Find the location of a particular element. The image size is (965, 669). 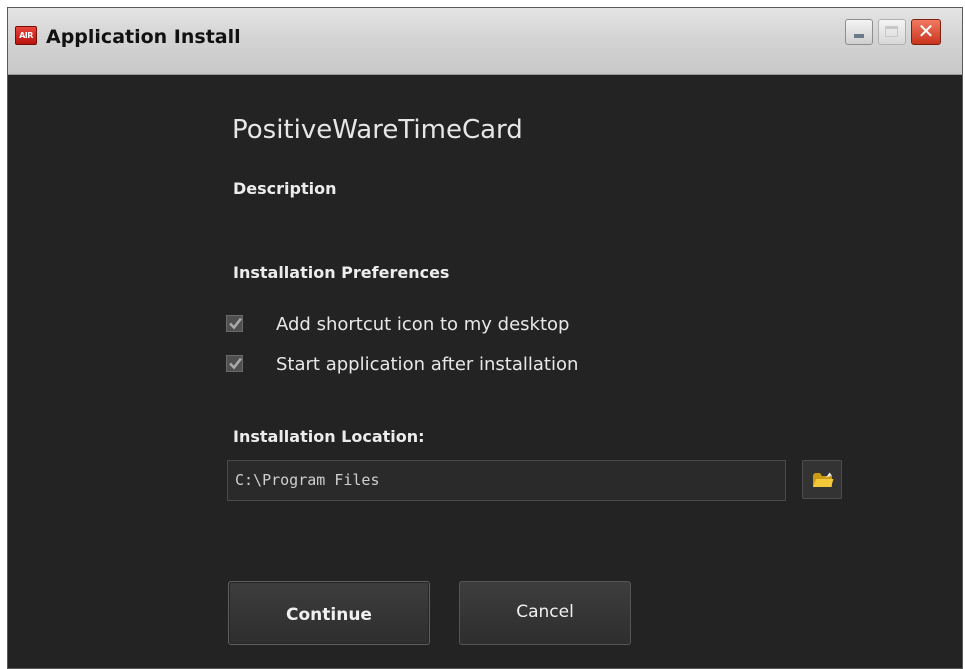

start-after-install-checkbox is located at coordinates (234, 363).